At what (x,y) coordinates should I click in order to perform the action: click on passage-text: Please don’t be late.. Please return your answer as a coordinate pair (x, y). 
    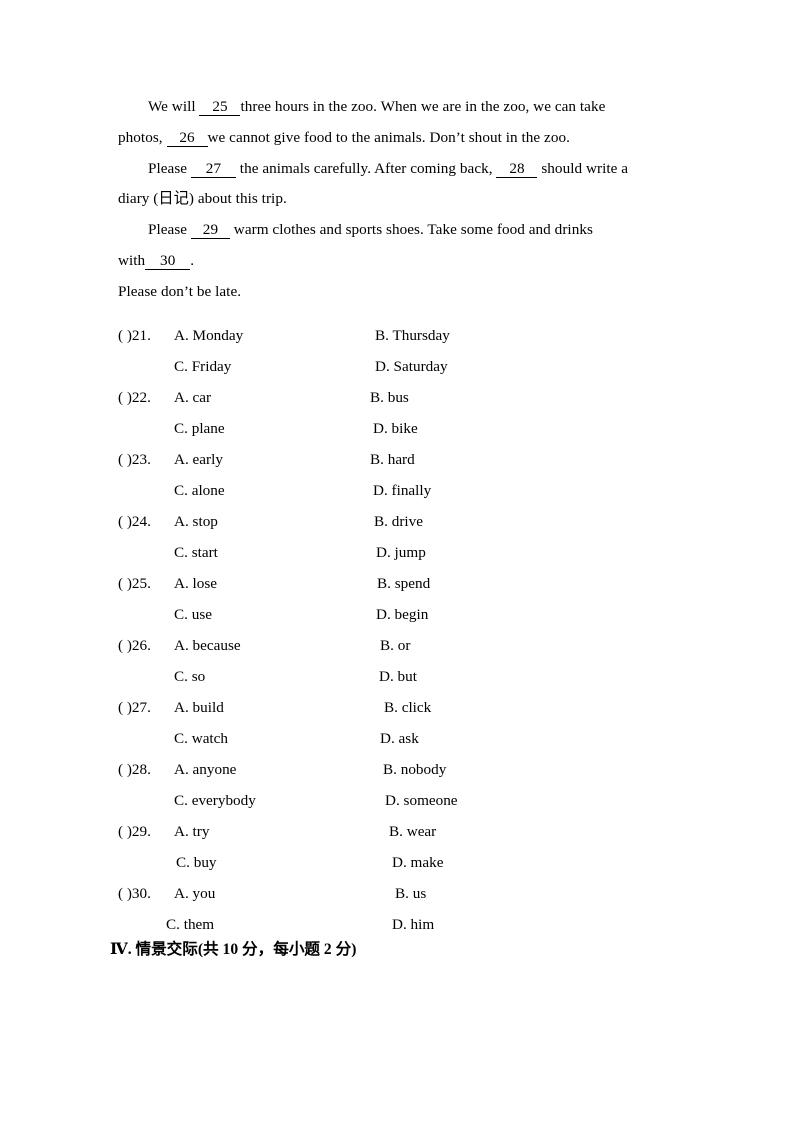
    Looking at the image, I should click on (180, 291).